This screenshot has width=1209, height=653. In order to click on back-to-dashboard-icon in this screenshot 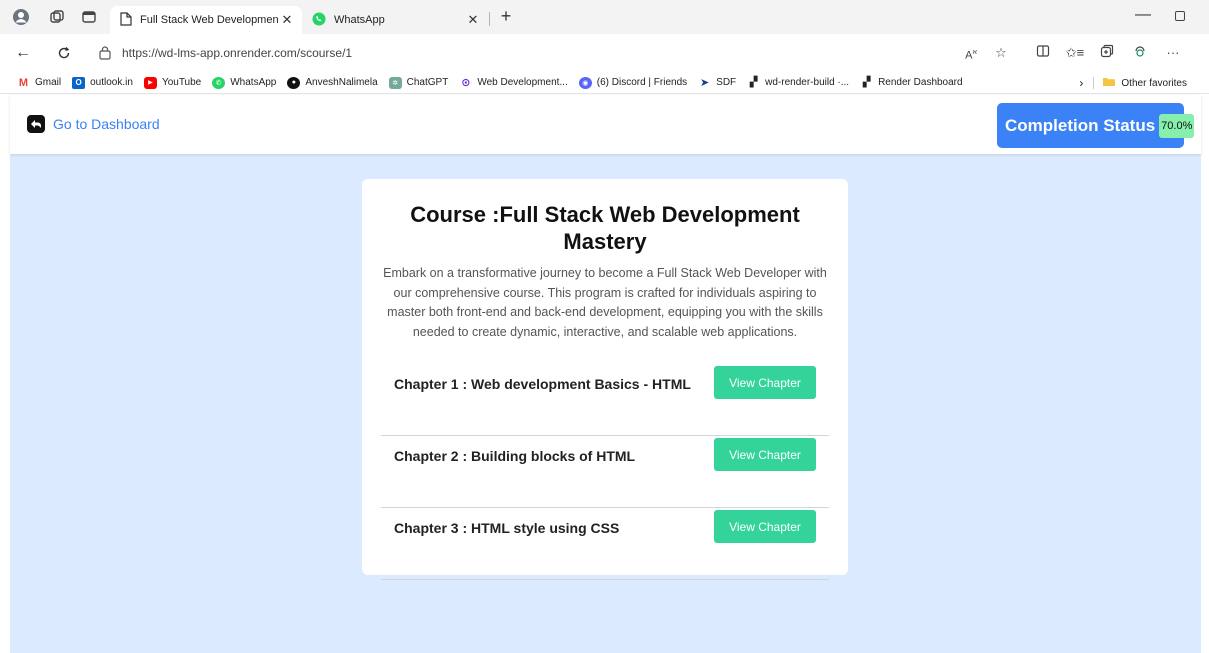, I will do `click(36, 124)`.